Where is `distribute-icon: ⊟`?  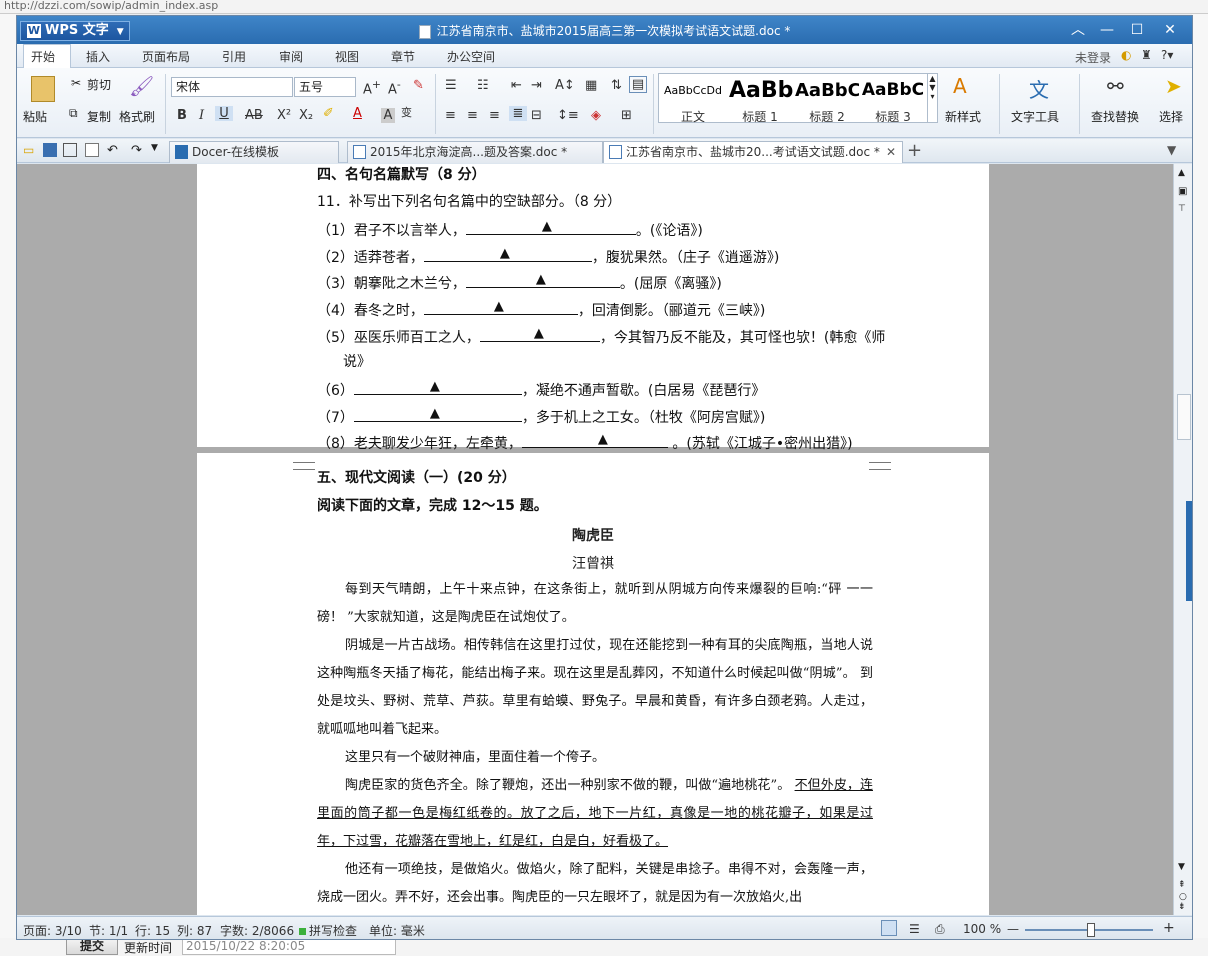 distribute-icon: ⊟ is located at coordinates (536, 115).